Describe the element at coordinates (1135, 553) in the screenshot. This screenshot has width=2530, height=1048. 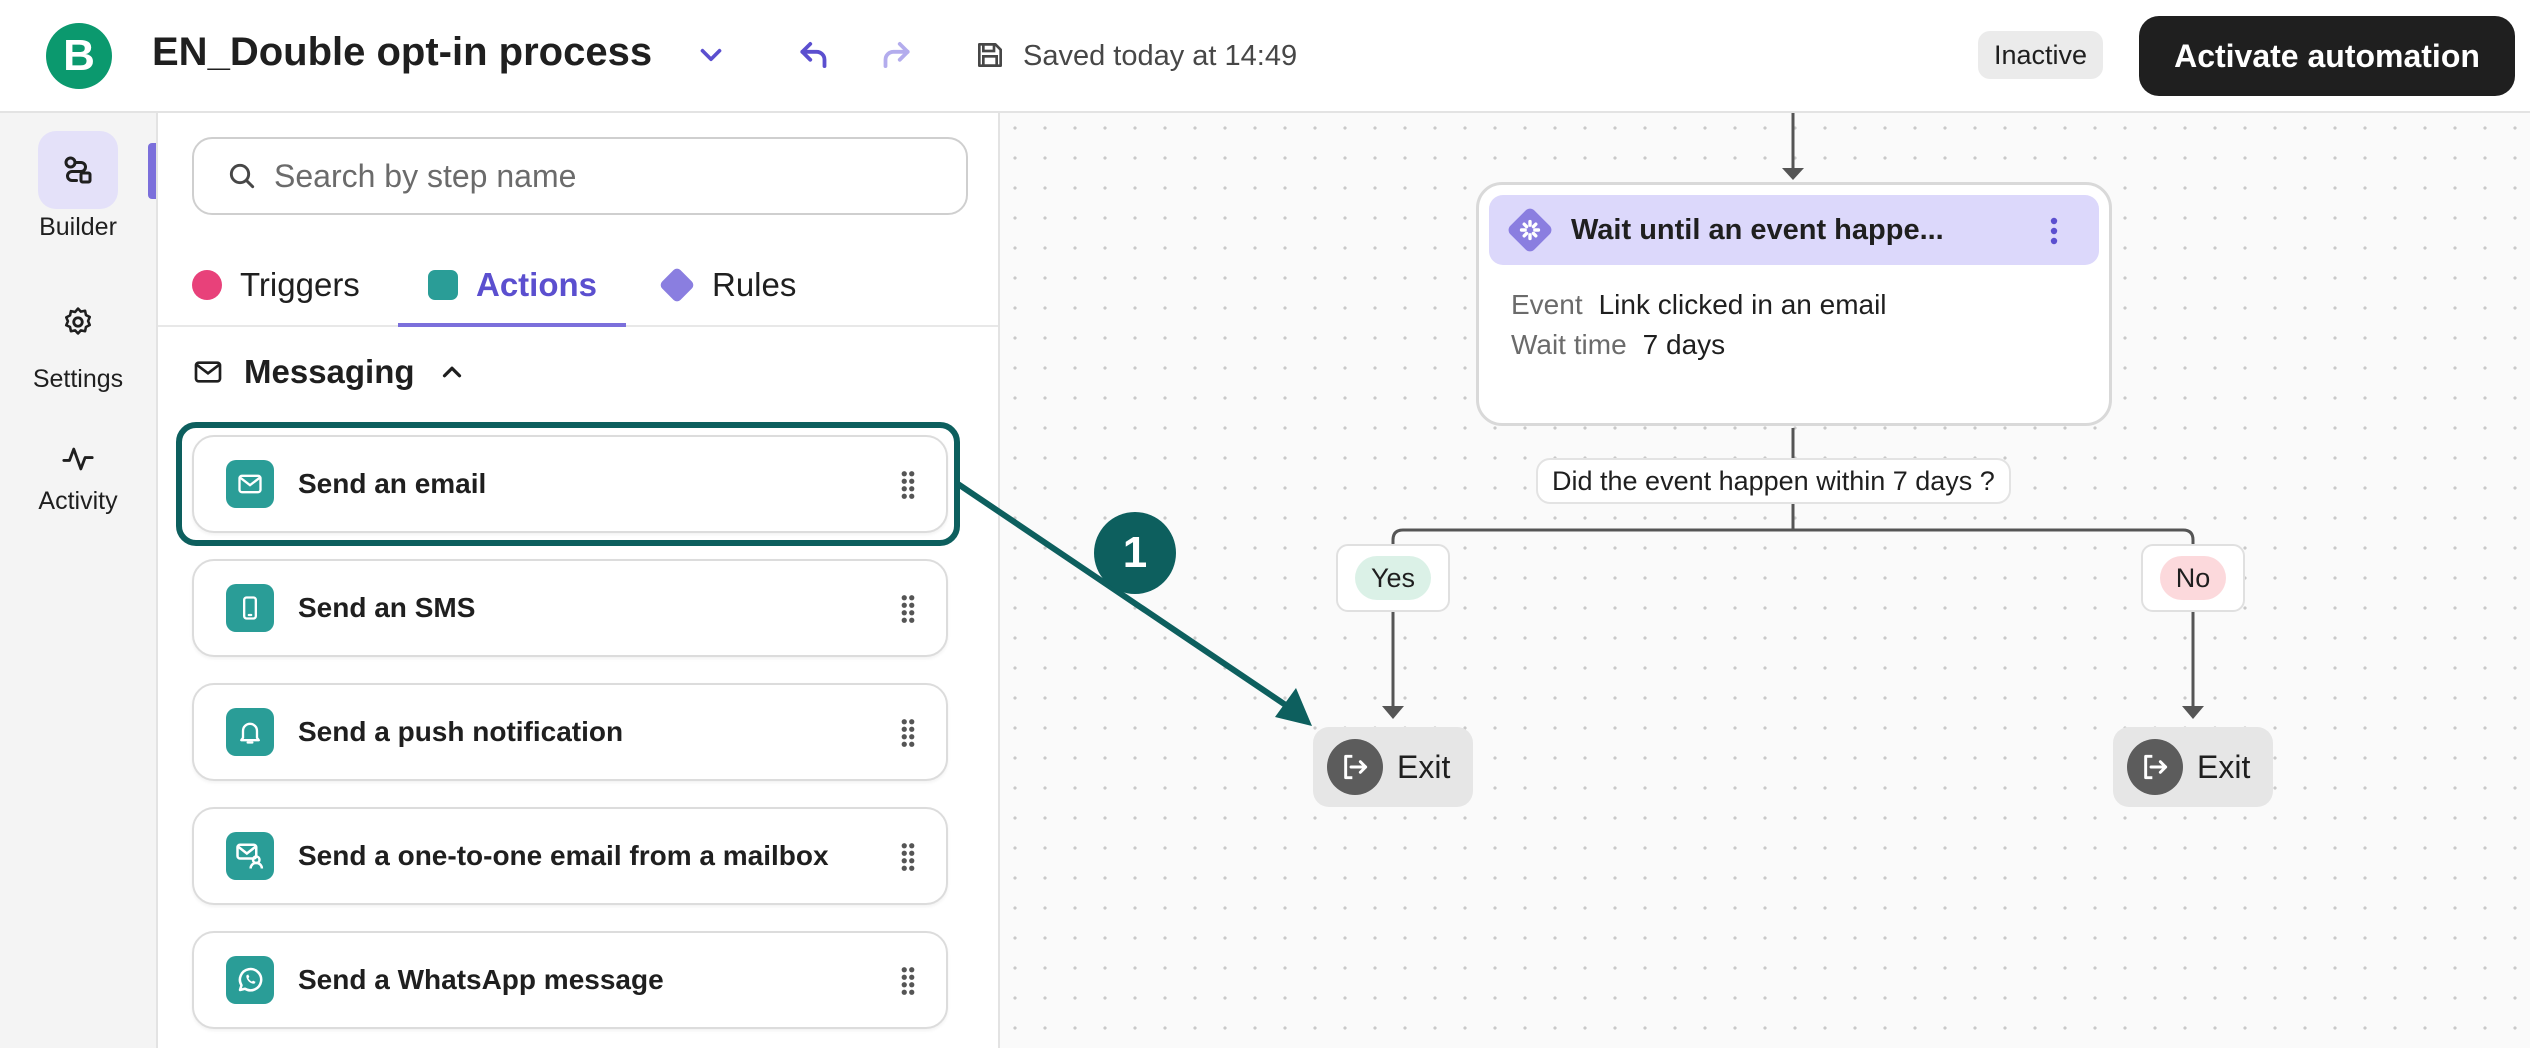
I see `annotation-marker: 1` at that location.